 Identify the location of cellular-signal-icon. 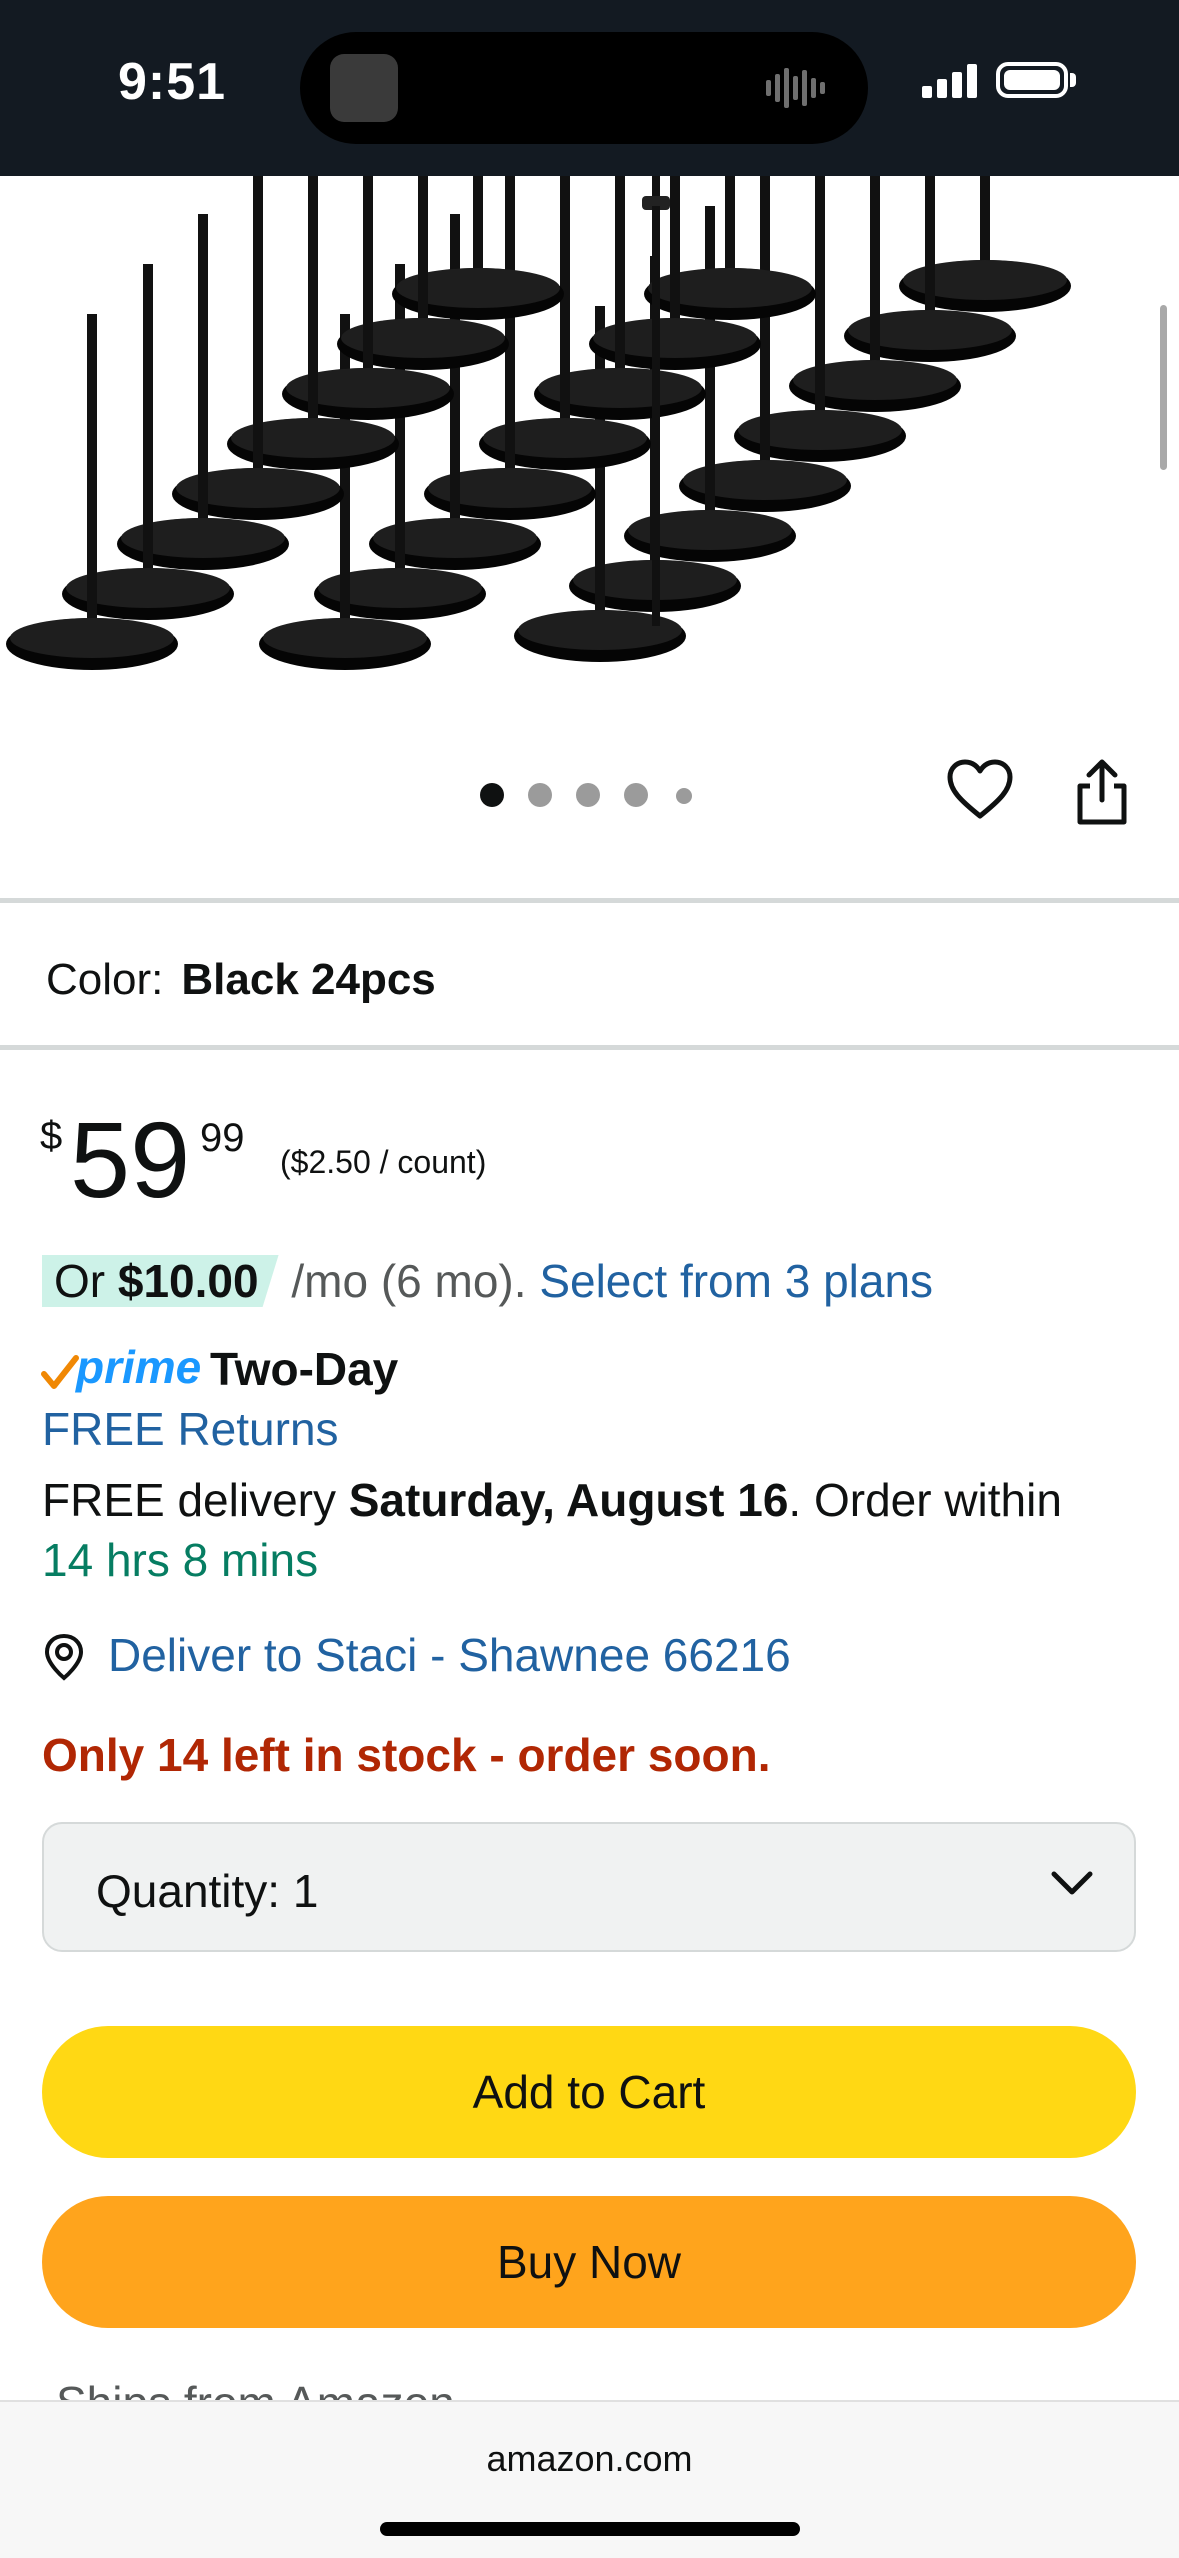
(949, 81).